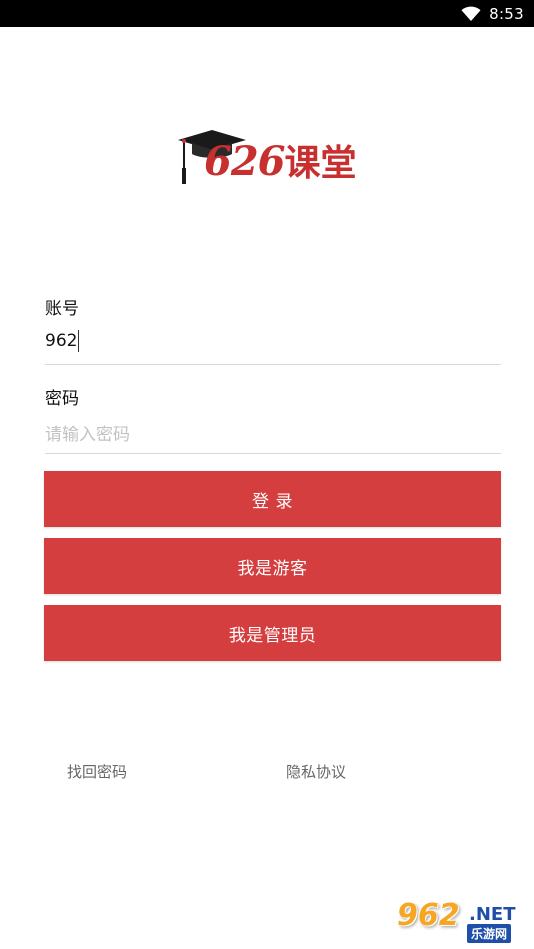 The width and height of the screenshot is (534, 949). What do you see at coordinates (320, 163) in the screenshot?
I see `logo-name: 课堂` at bounding box center [320, 163].